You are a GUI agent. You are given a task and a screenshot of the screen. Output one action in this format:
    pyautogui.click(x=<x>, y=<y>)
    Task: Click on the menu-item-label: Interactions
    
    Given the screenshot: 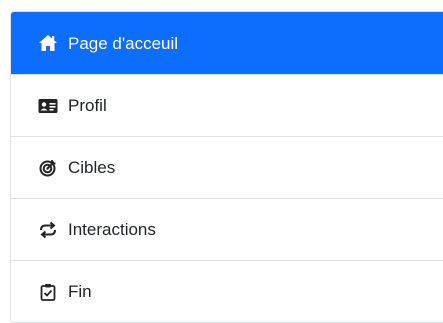 What is the action you would take?
    pyautogui.click(x=112, y=229)
    